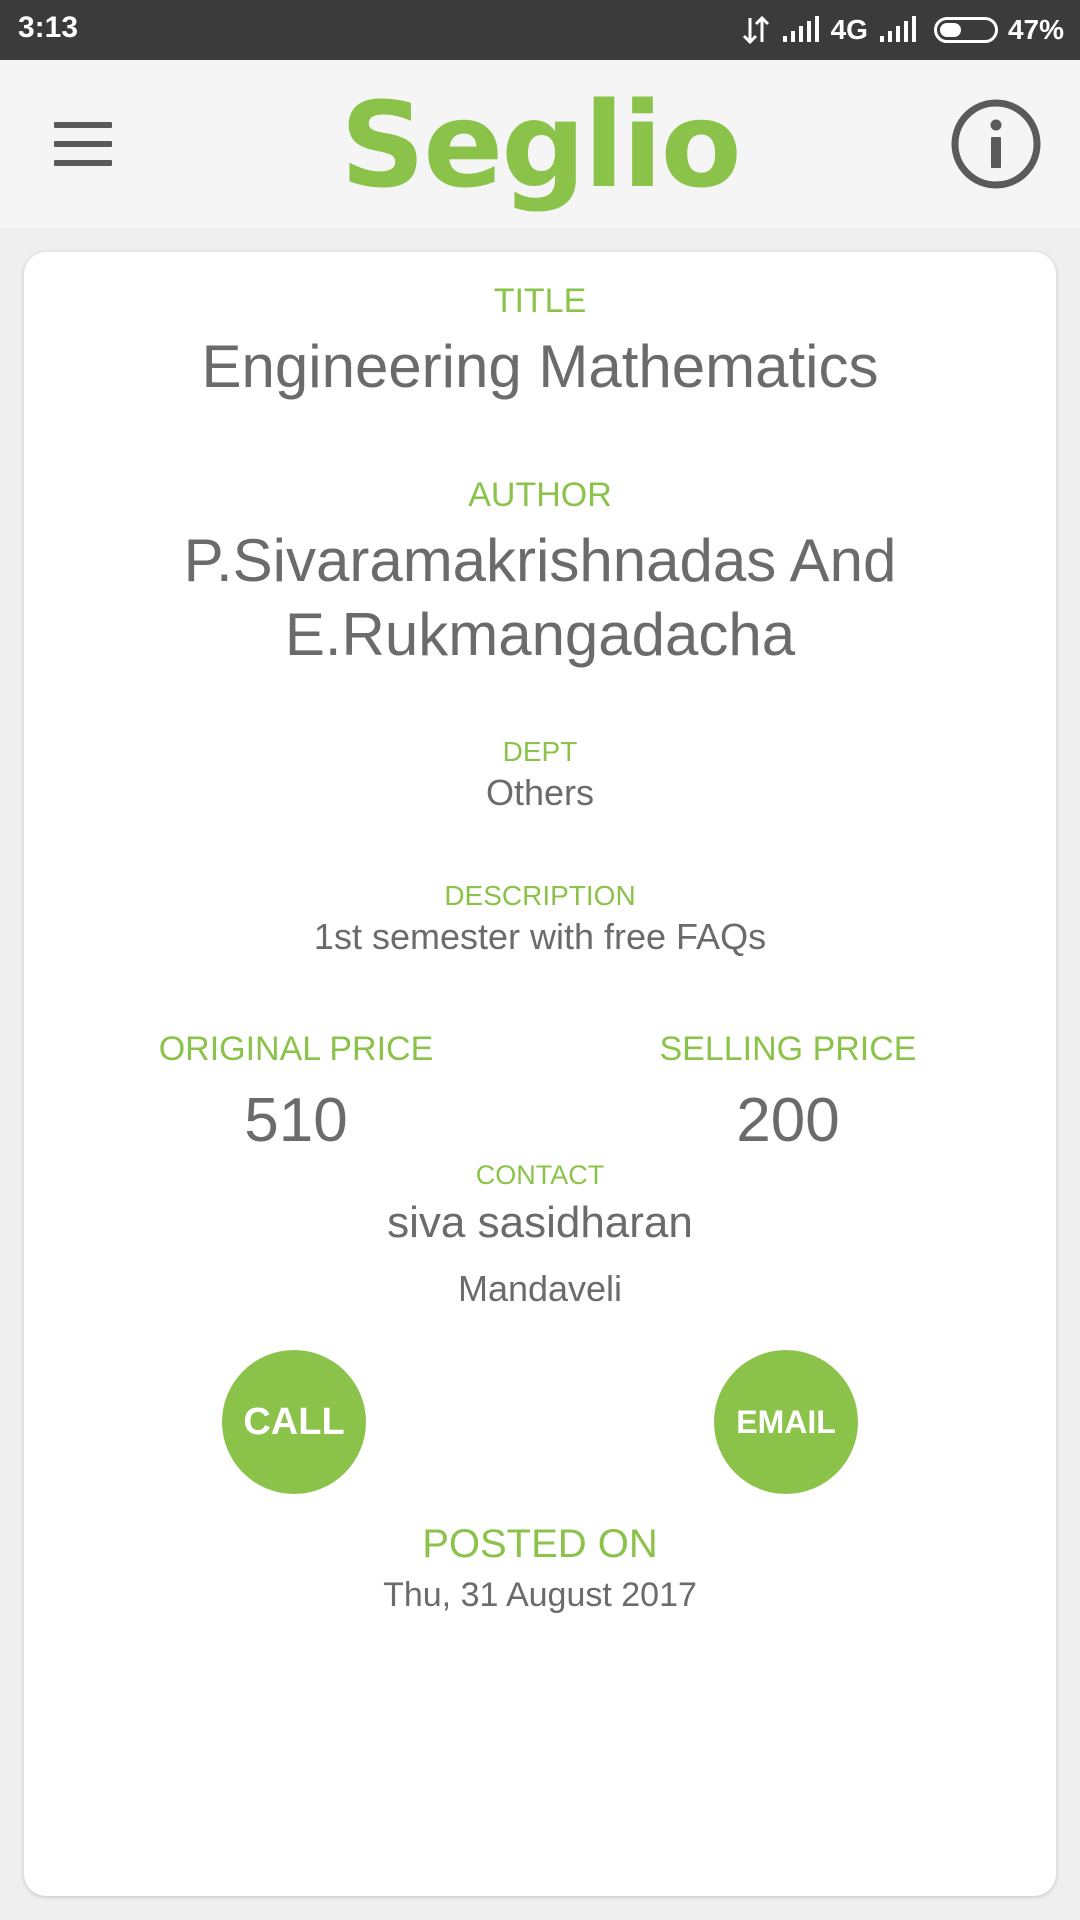  Describe the element at coordinates (540, 1288) in the screenshot. I see `contact-location: Mandaveli` at that location.